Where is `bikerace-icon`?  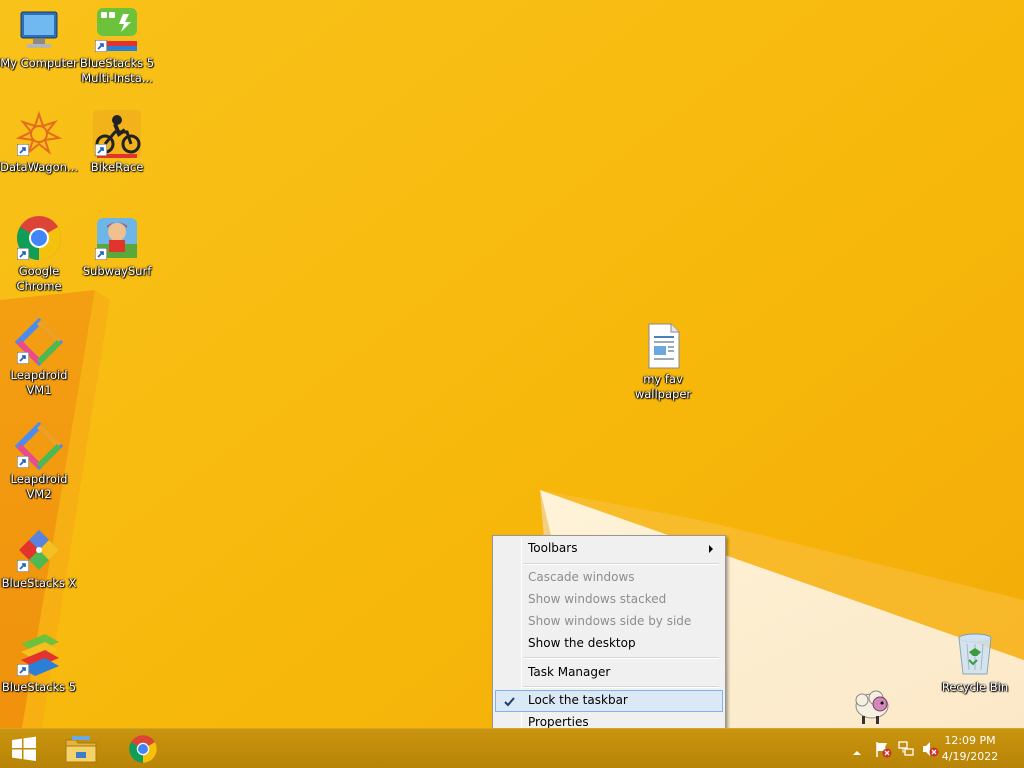
bikerace-icon is located at coordinates (117, 134).